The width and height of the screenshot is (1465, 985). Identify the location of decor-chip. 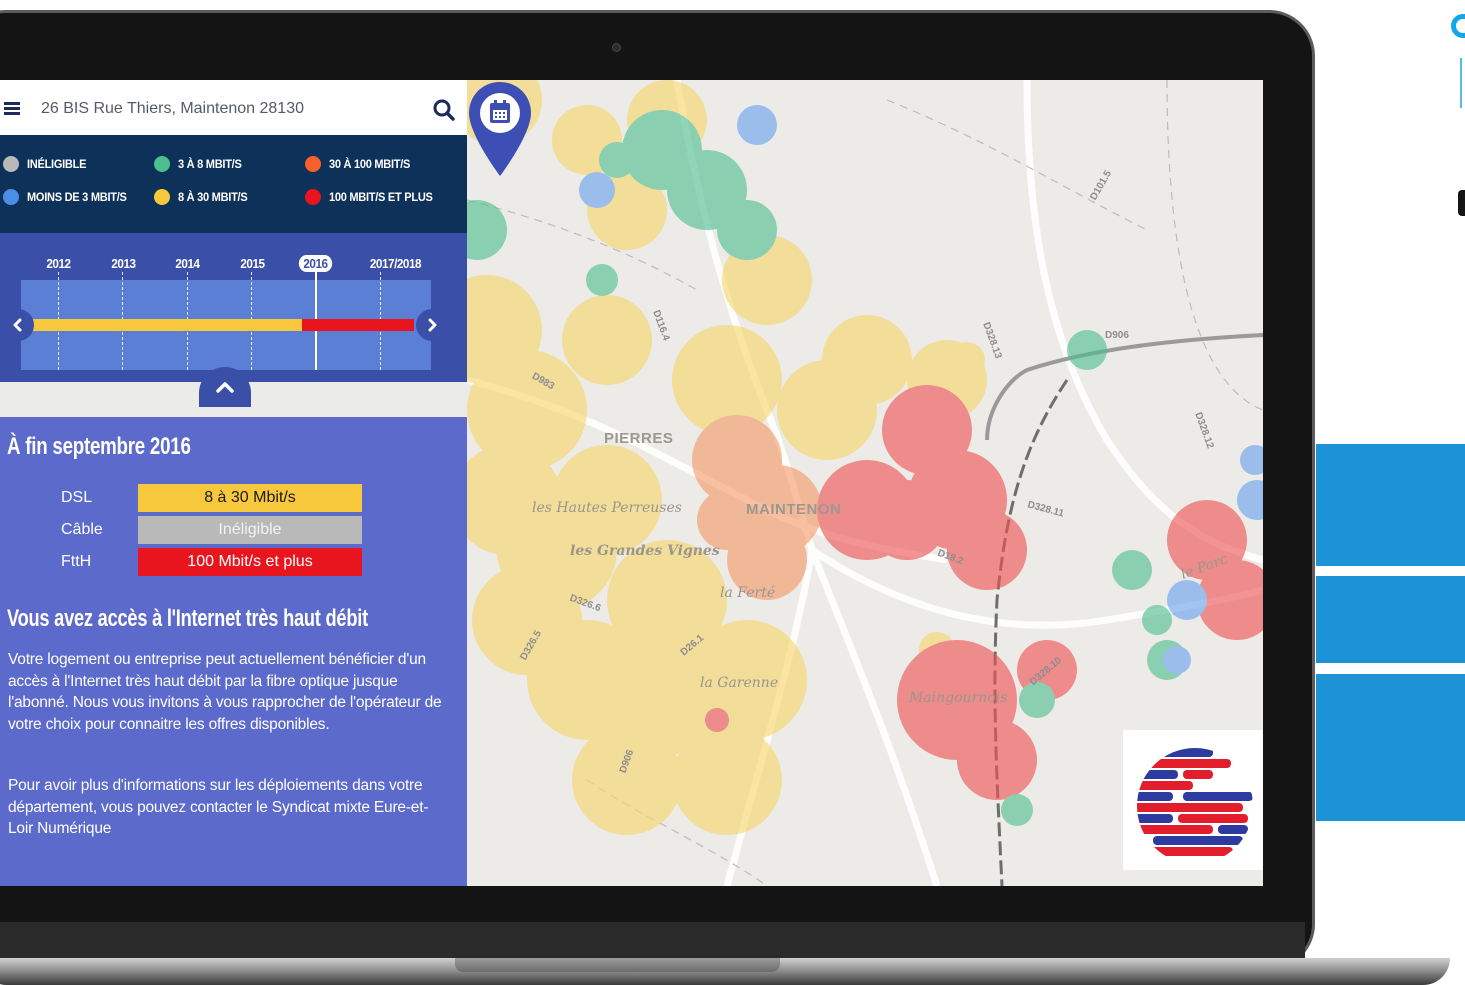
(1461, 203).